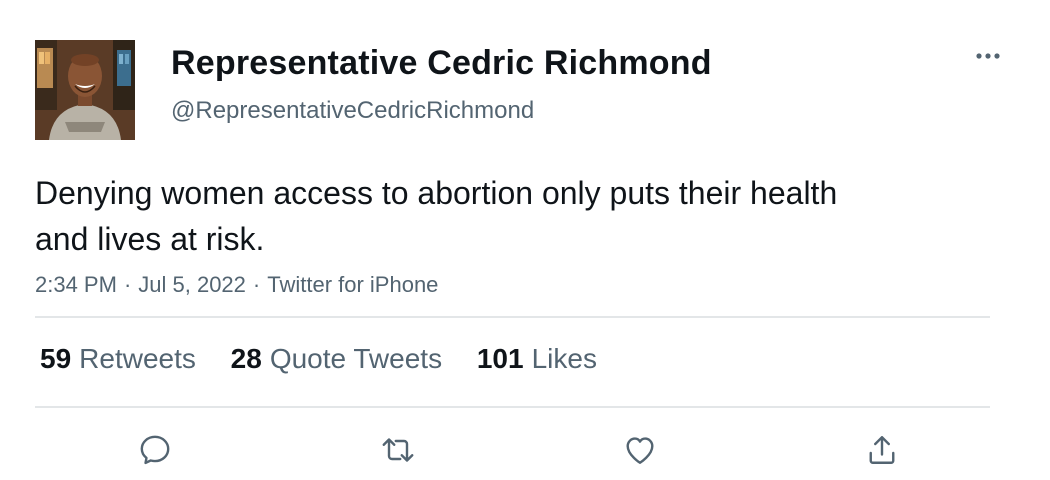 This screenshot has width=1050, height=480. I want to click on like-icon, so click(640, 450).